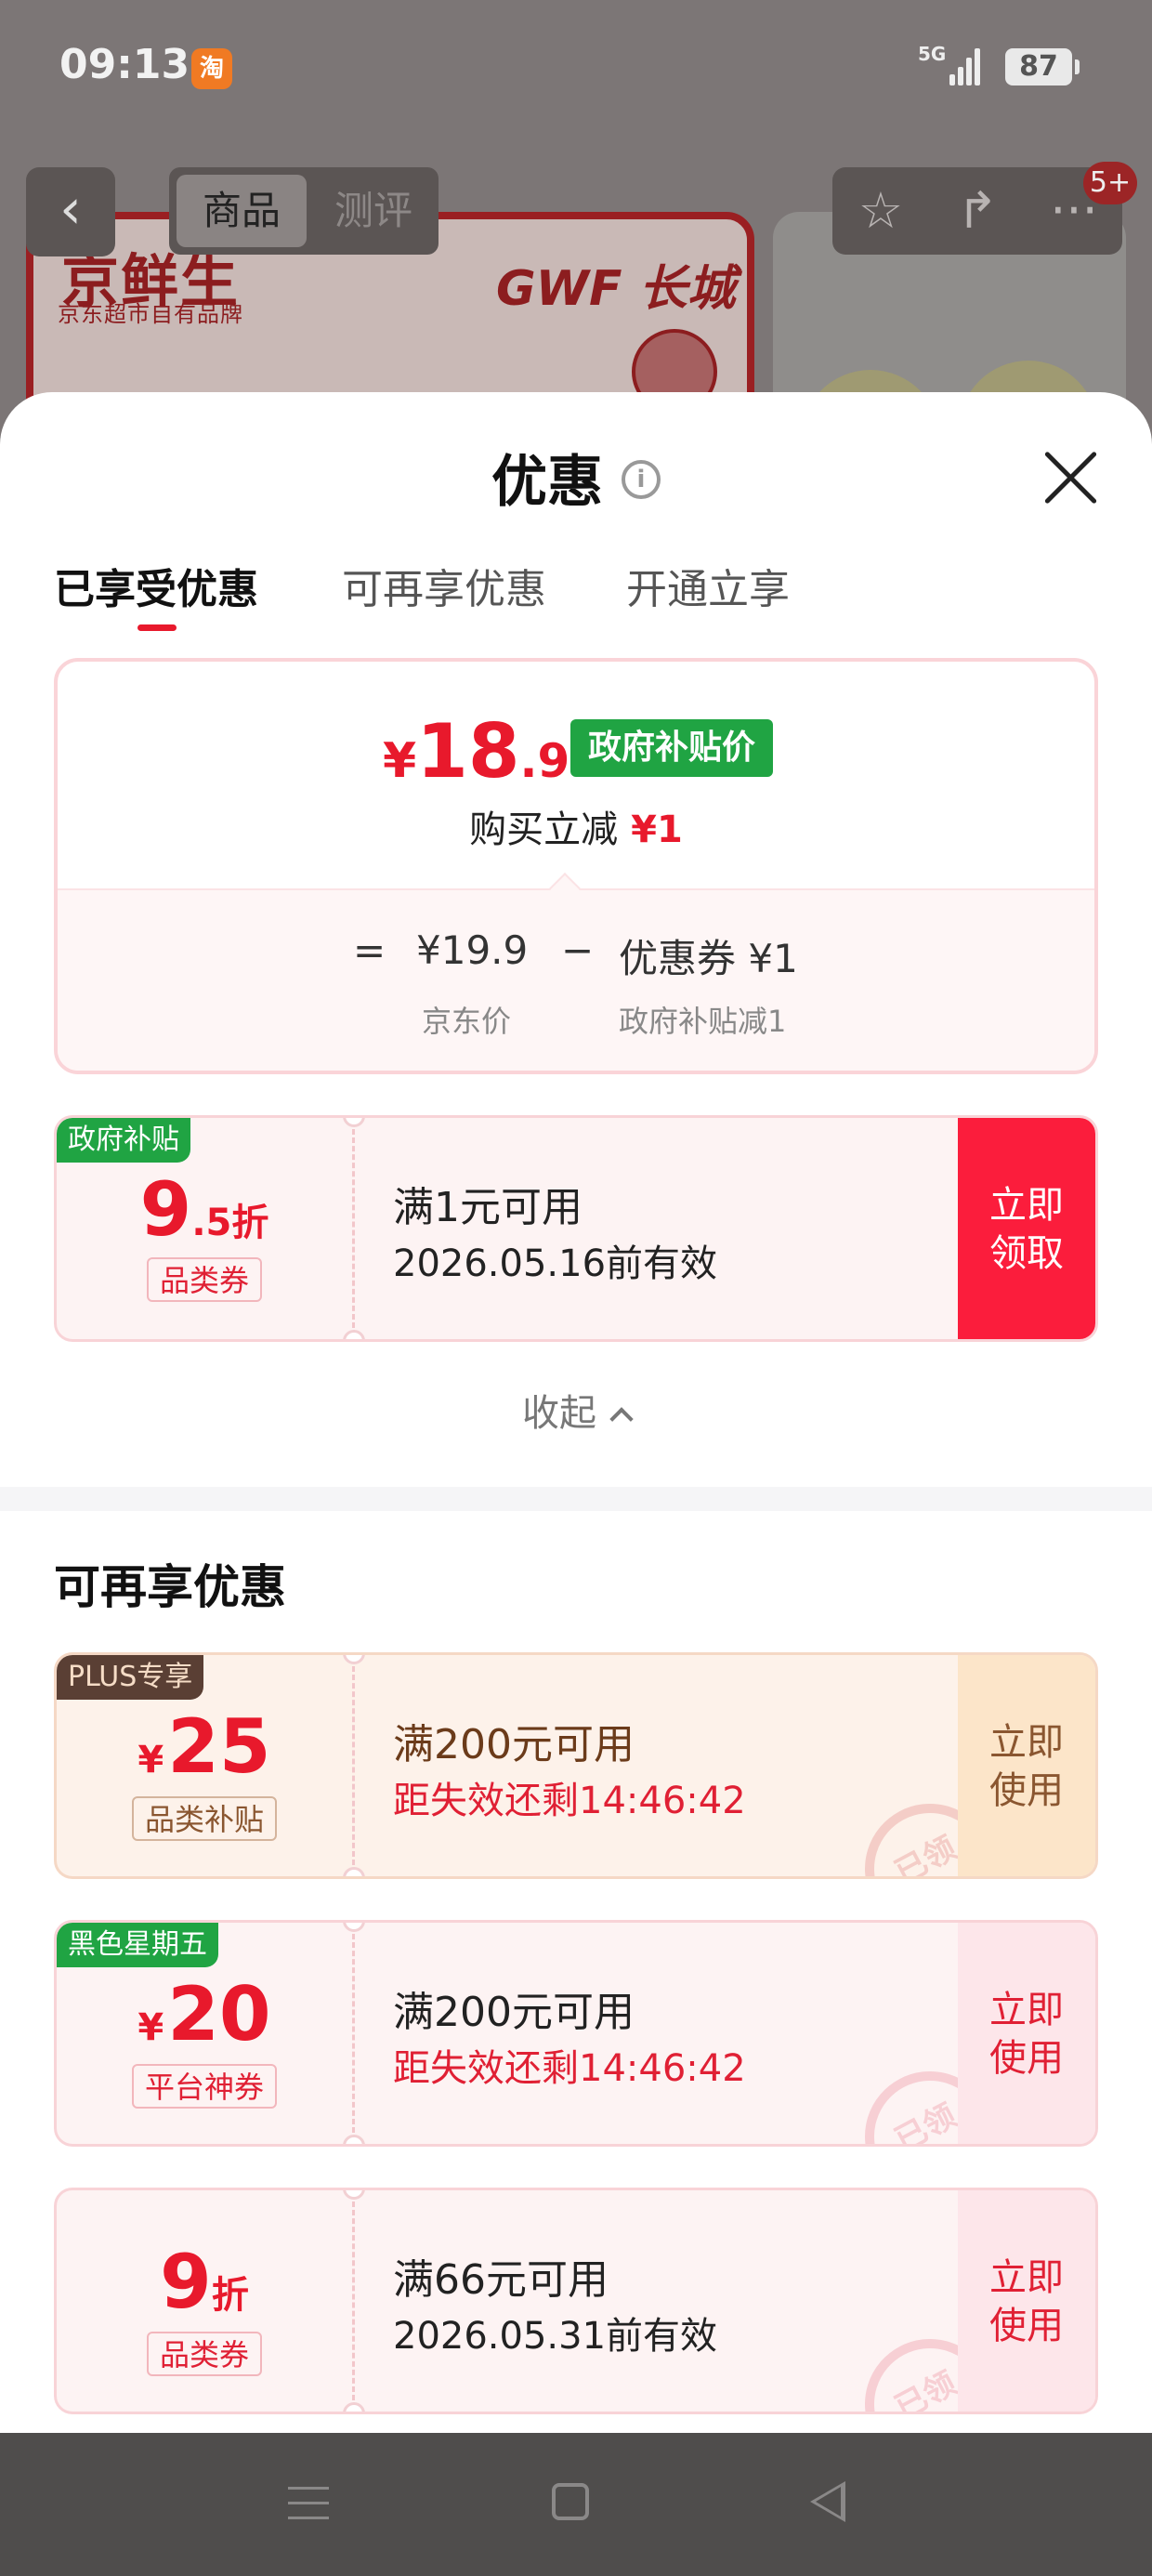 This screenshot has height=2576, width=1152. I want to click on buy-reduce-line: 购买立减 ¥1, so click(576, 826).